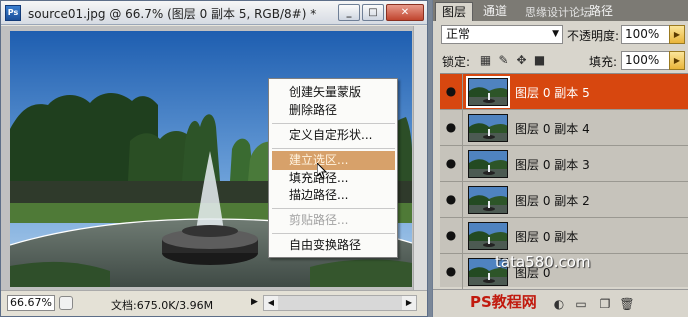 Image resolution: width=688 pixels, height=317 pixels. What do you see at coordinates (543, 262) in the screenshot?
I see `site-watermark: tata580.com` at bounding box center [543, 262].